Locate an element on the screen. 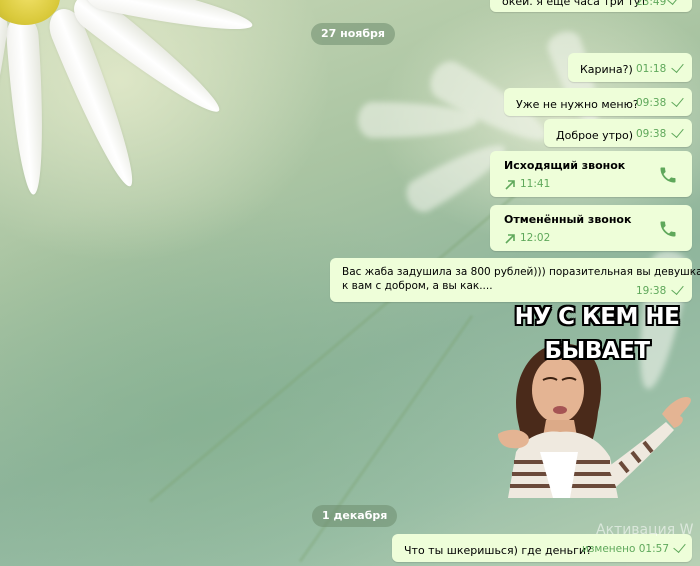 This screenshot has height=566, width=700. message-text: Карина?) is located at coordinates (606, 69).